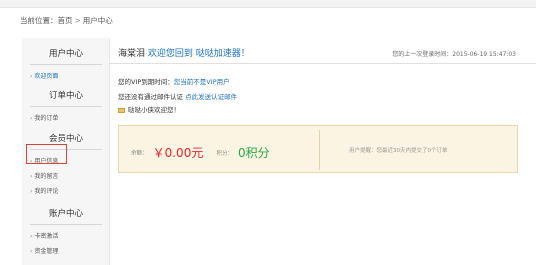  What do you see at coordinates (139, 153) in the screenshot?
I see `balance-label: 余额：` at bounding box center [139, 153].